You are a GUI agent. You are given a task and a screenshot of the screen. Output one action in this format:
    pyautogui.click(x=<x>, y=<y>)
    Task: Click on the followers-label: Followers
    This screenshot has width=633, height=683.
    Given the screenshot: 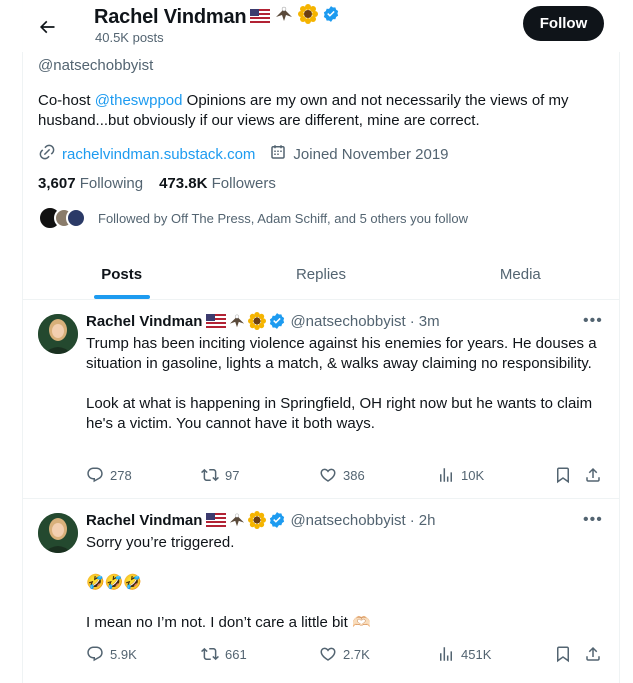 What is the action you would take?
    pyautogui.click(x=243, y=183)
    